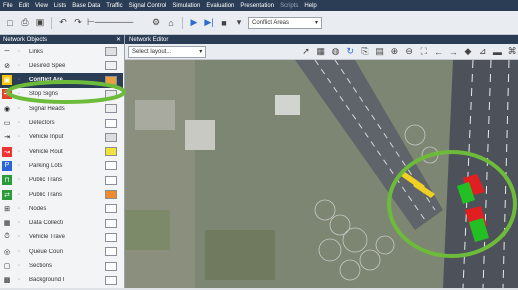  I want to click on measure-icon: ⊿, so click(483, 52).